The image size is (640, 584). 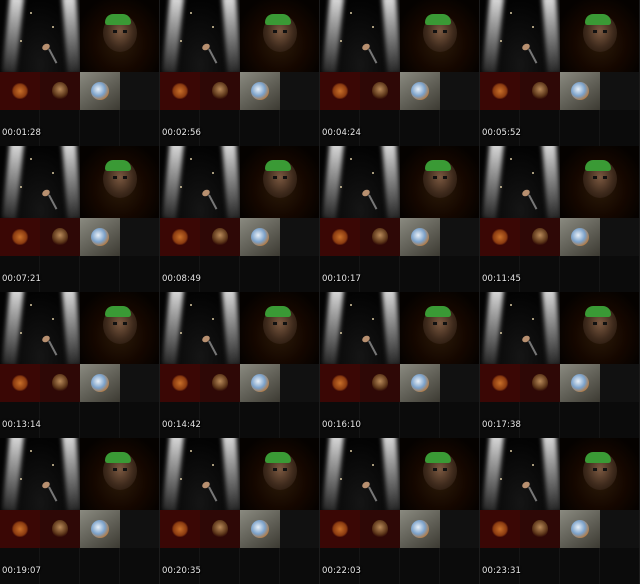 What do you see at coordinates (501, 425) in the screenshot?
I see `frame-timestamp: 00:17:38` at bounding box center [501, 425].